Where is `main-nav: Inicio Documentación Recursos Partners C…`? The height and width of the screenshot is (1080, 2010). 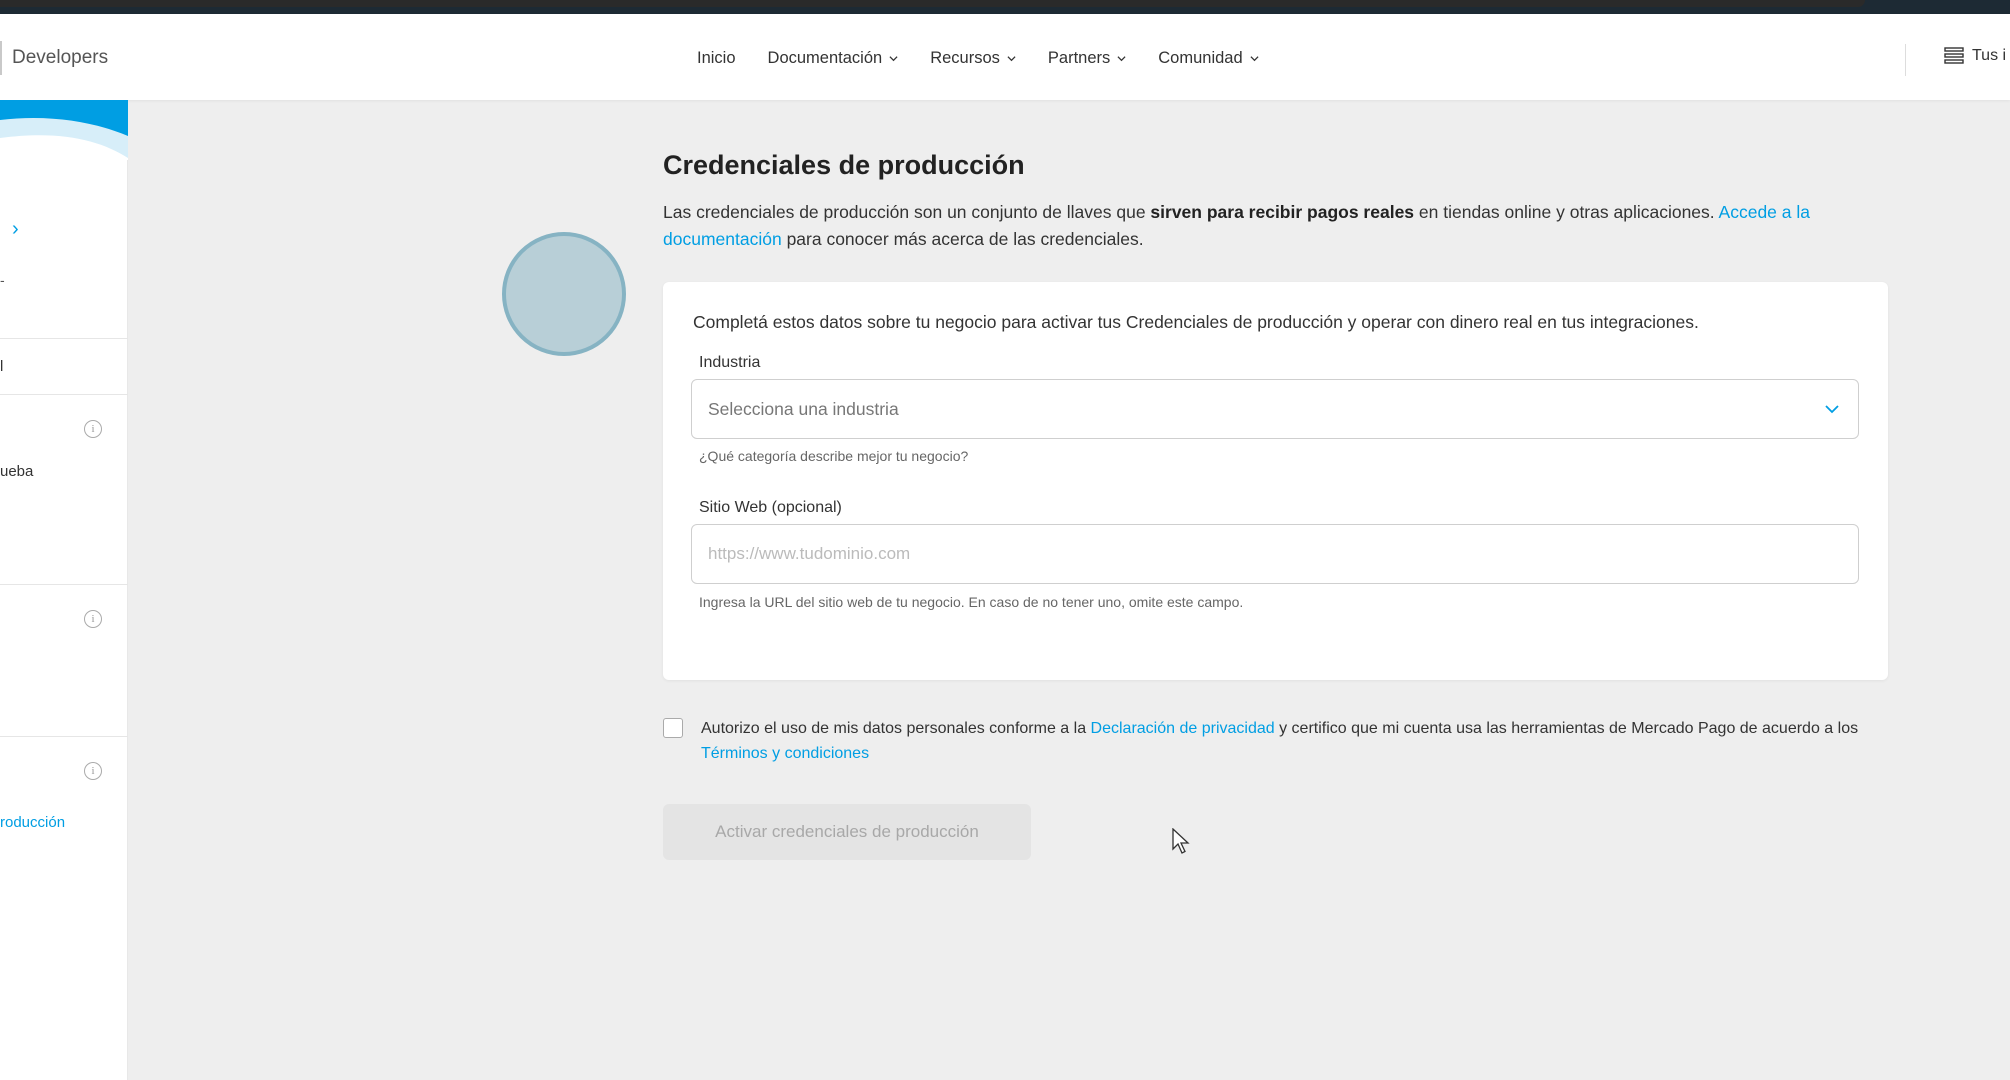
main-nav: Inicio Documentación Recursos Partners C… is located at coordinates (994, 58).